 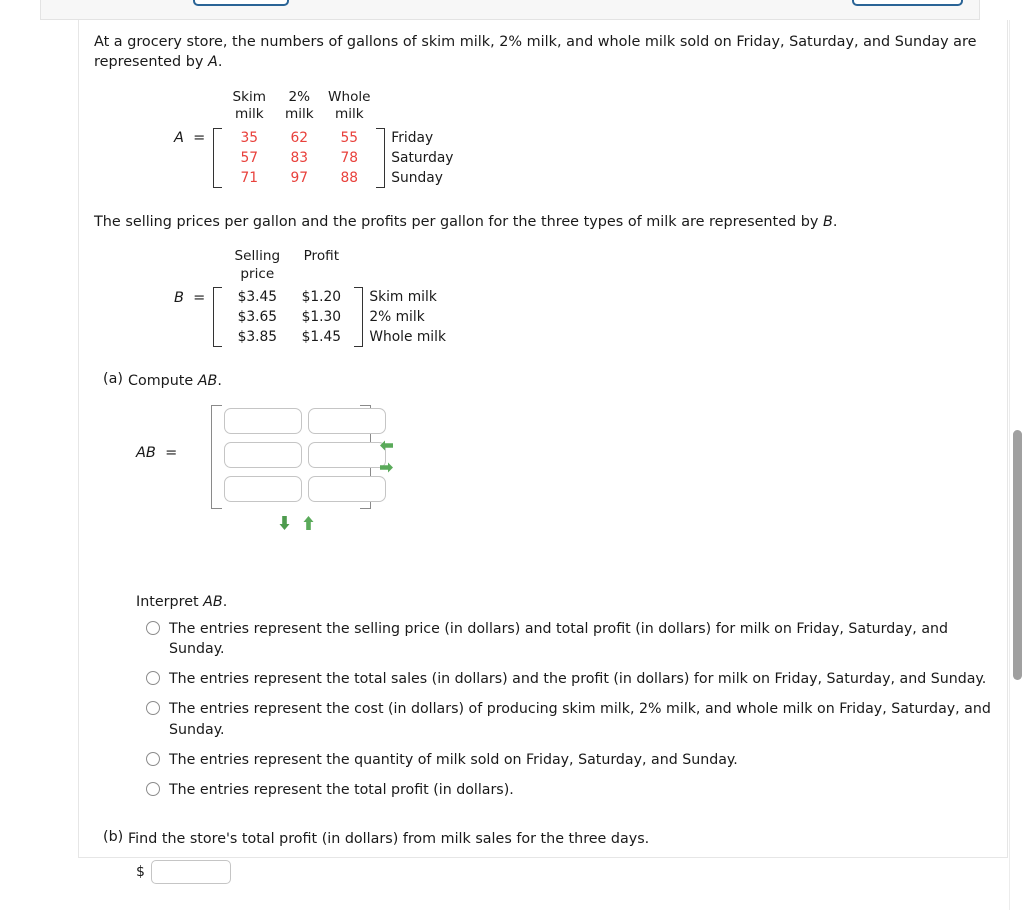 I want to click on matrix-a-row: 35 62 55, so click(x=299, y=138).